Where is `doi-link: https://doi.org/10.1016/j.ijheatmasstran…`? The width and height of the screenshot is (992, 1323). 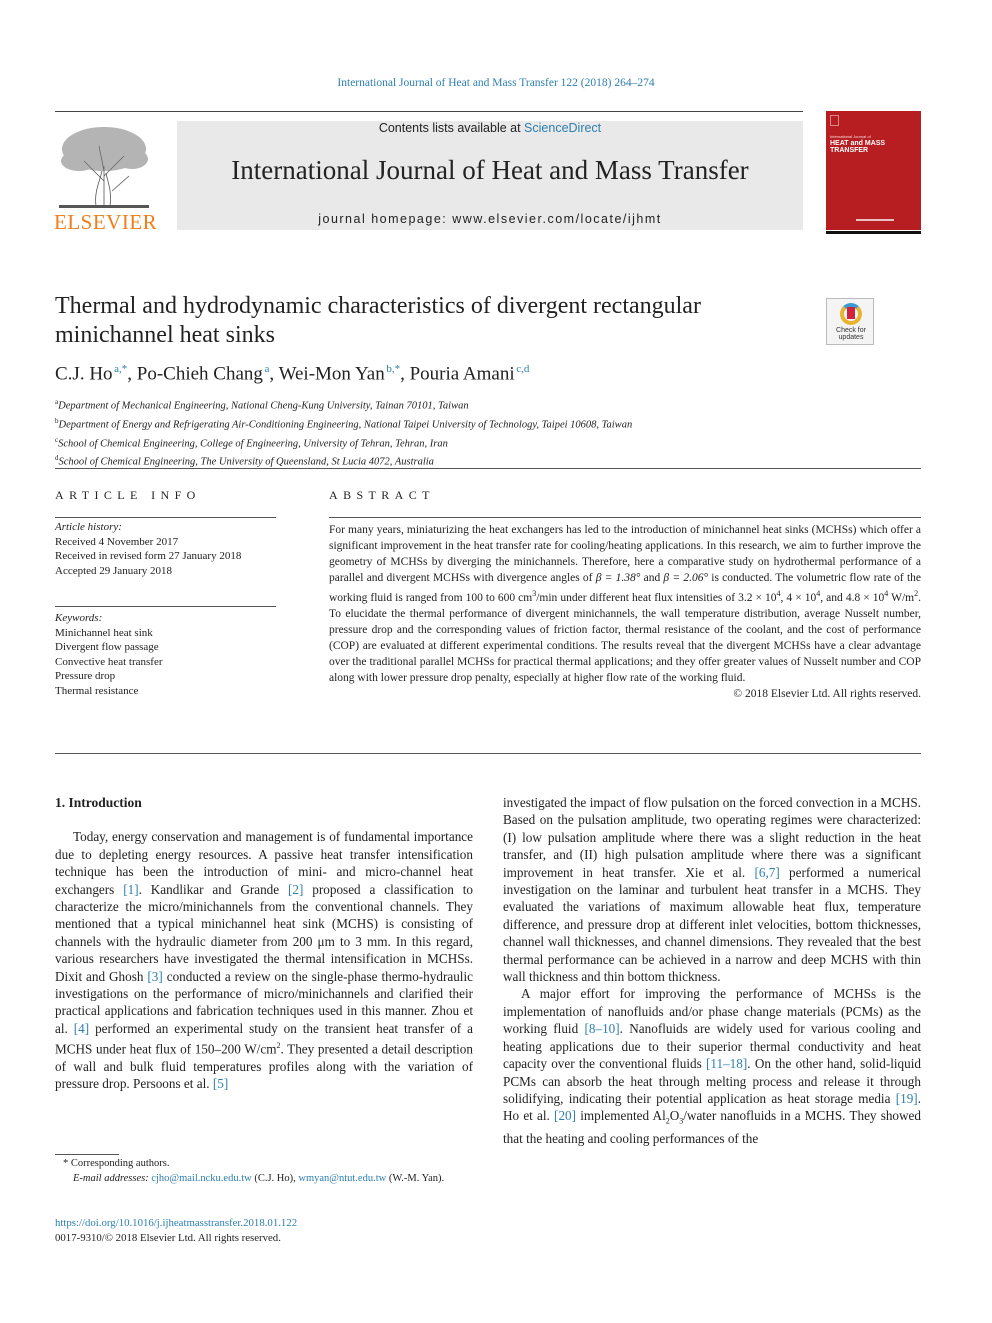 doi-link: https://doi.org/10.1016/j.ijheatmasstran… is located at coordinates (176, 1223).